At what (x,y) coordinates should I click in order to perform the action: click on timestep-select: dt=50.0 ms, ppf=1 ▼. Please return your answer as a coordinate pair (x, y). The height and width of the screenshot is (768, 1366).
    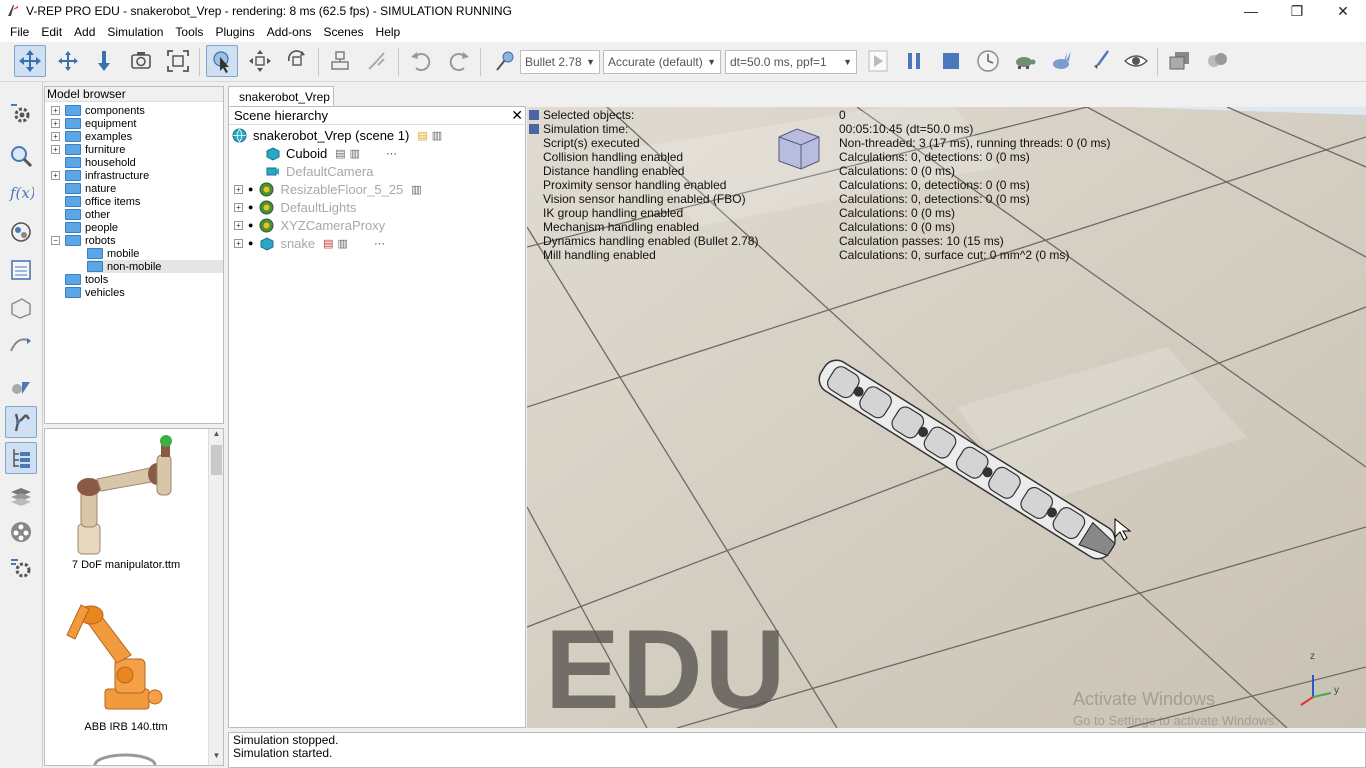
    Looking at the image, I should click on (791, 62).